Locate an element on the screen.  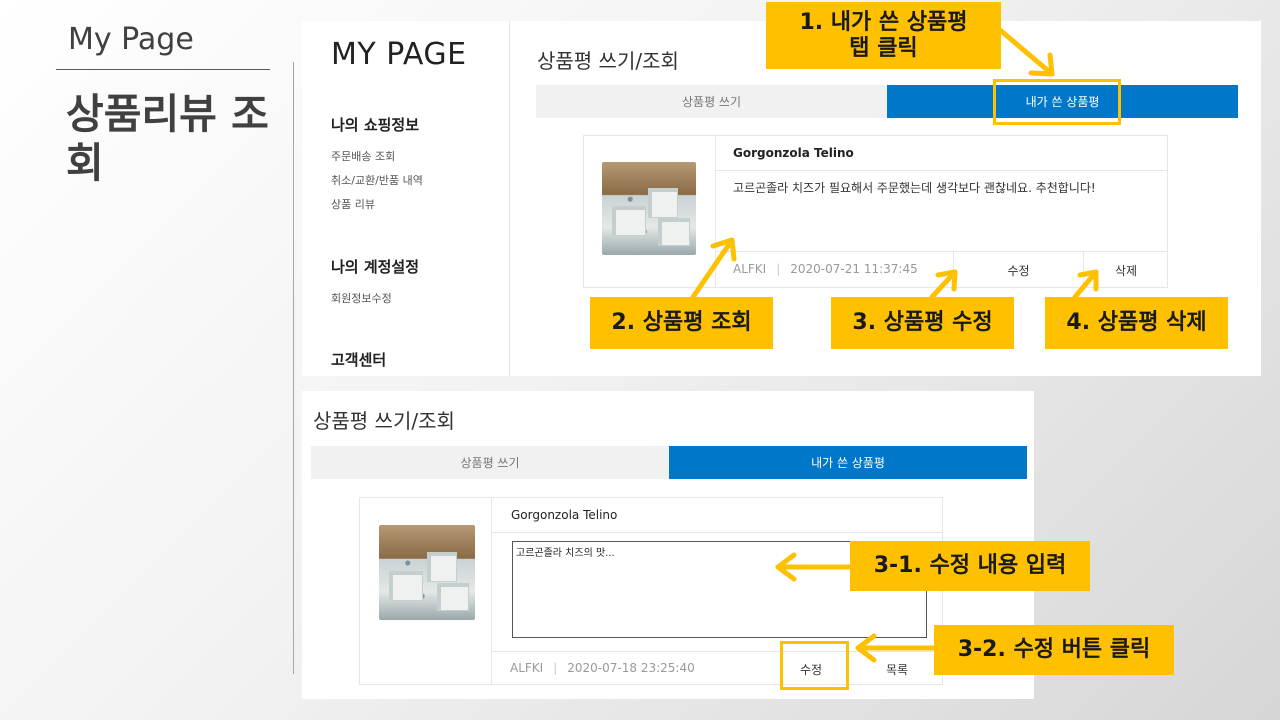
review-meta-row: ALFKI | 2020-07-21 11:37:45 수정 삭제 is located at coordinates (941, 270).